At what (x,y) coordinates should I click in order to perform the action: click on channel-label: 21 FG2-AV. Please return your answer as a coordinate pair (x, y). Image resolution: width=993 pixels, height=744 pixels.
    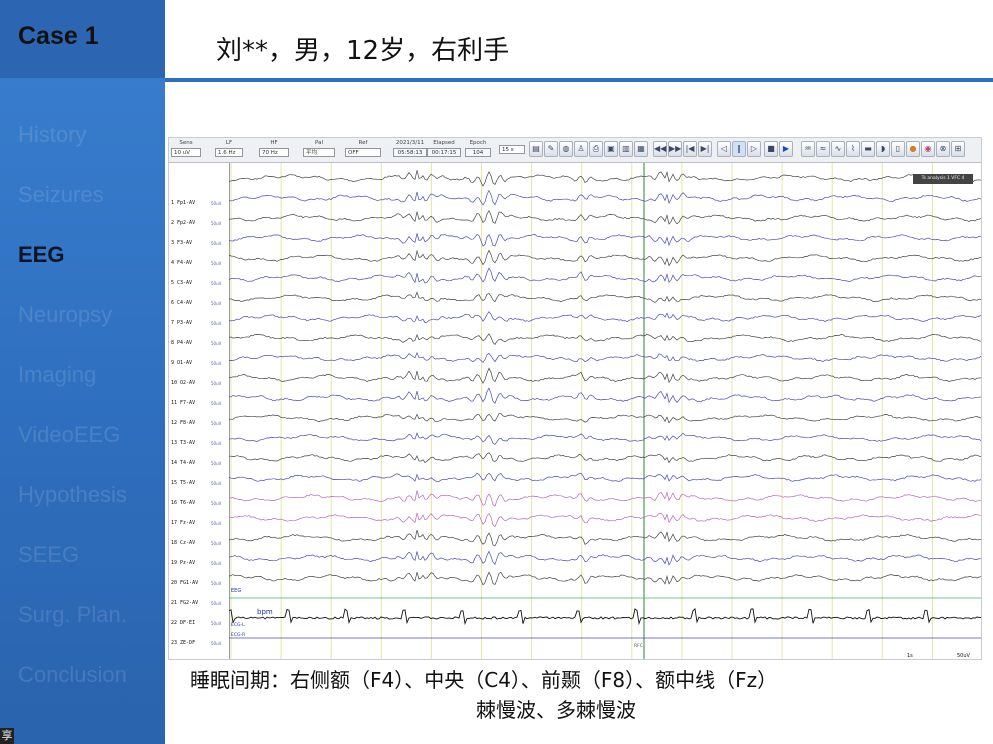
    Looking at the image, I should click on (184, 603).